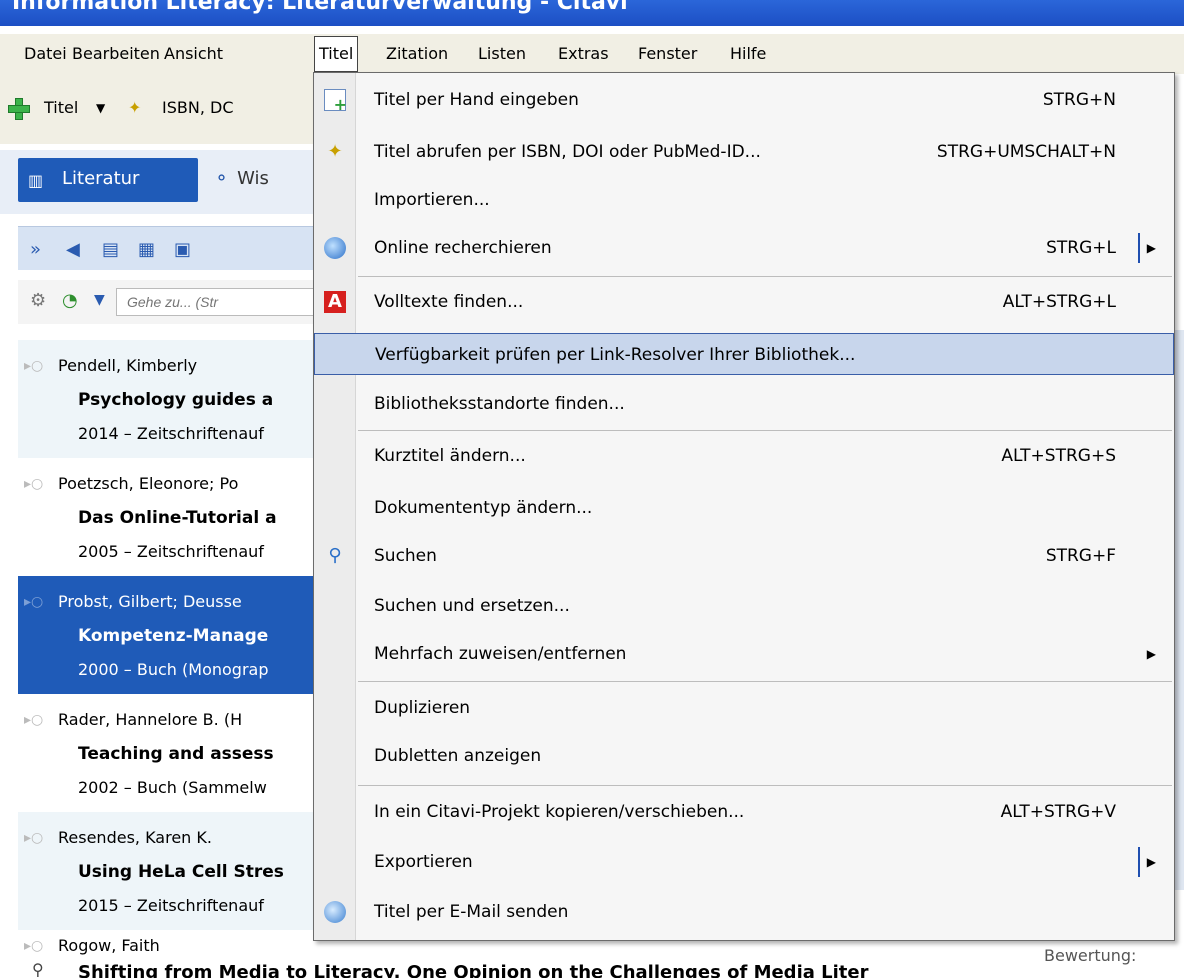 The image size is (1184, 978). I want to click on menu-item-email-senden: Titel per E-Mail senden, so click(744, 912).